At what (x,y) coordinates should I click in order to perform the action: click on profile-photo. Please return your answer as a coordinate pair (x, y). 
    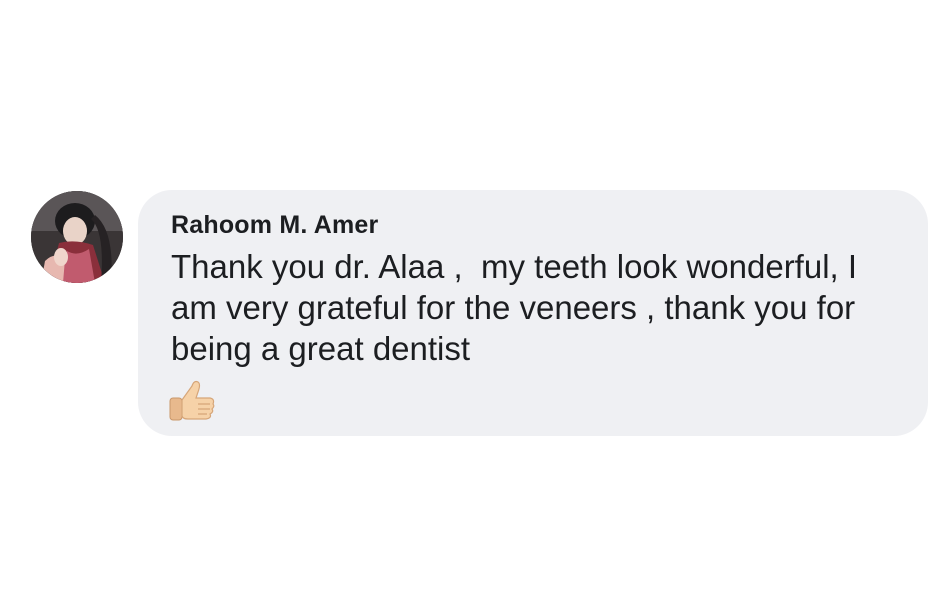
    Looking at the image, I should click on (77, 237).